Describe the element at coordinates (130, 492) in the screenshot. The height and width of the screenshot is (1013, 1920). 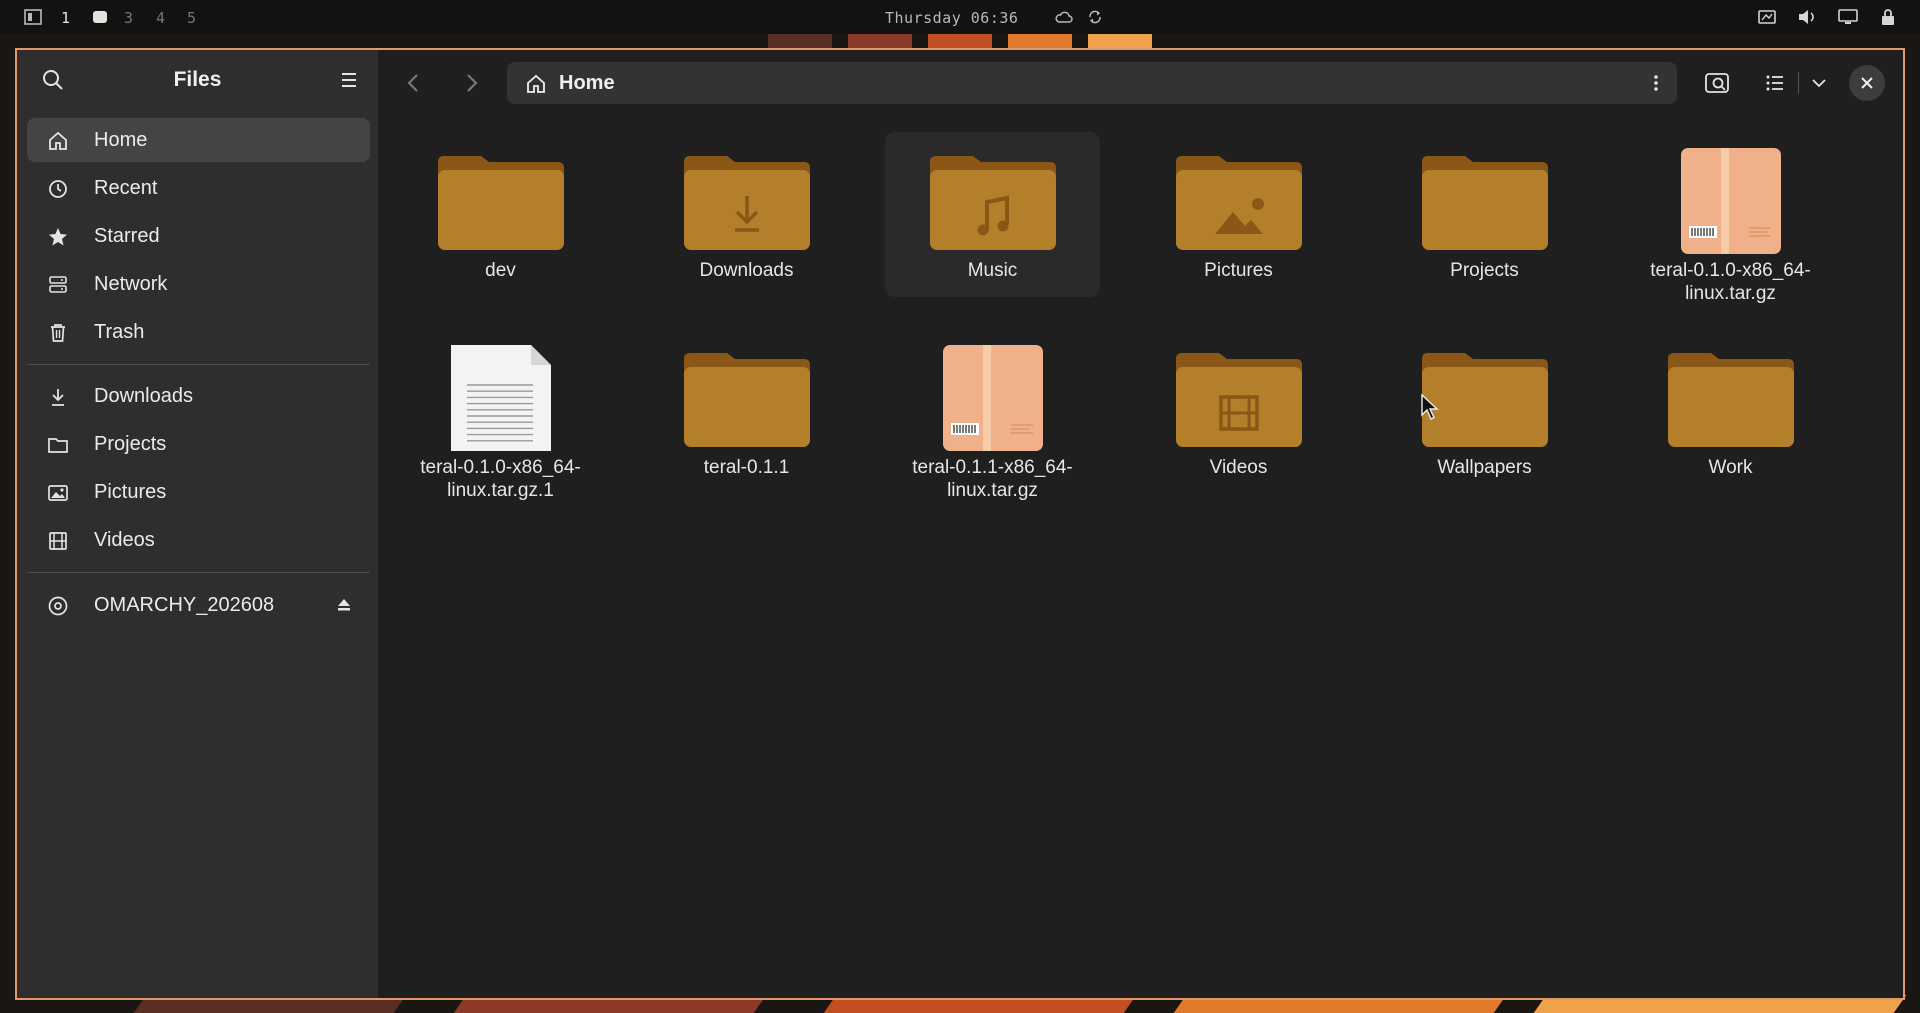
I see `sidebar-item-label: Pictures` at that location.